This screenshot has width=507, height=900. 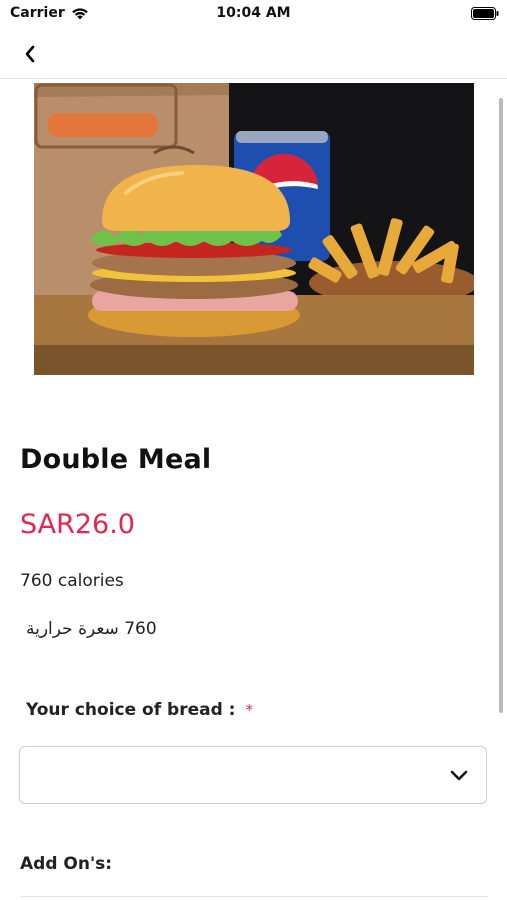 I want to click on status-bar: Carrier 10:04 AM, so click(x=253, y=14).